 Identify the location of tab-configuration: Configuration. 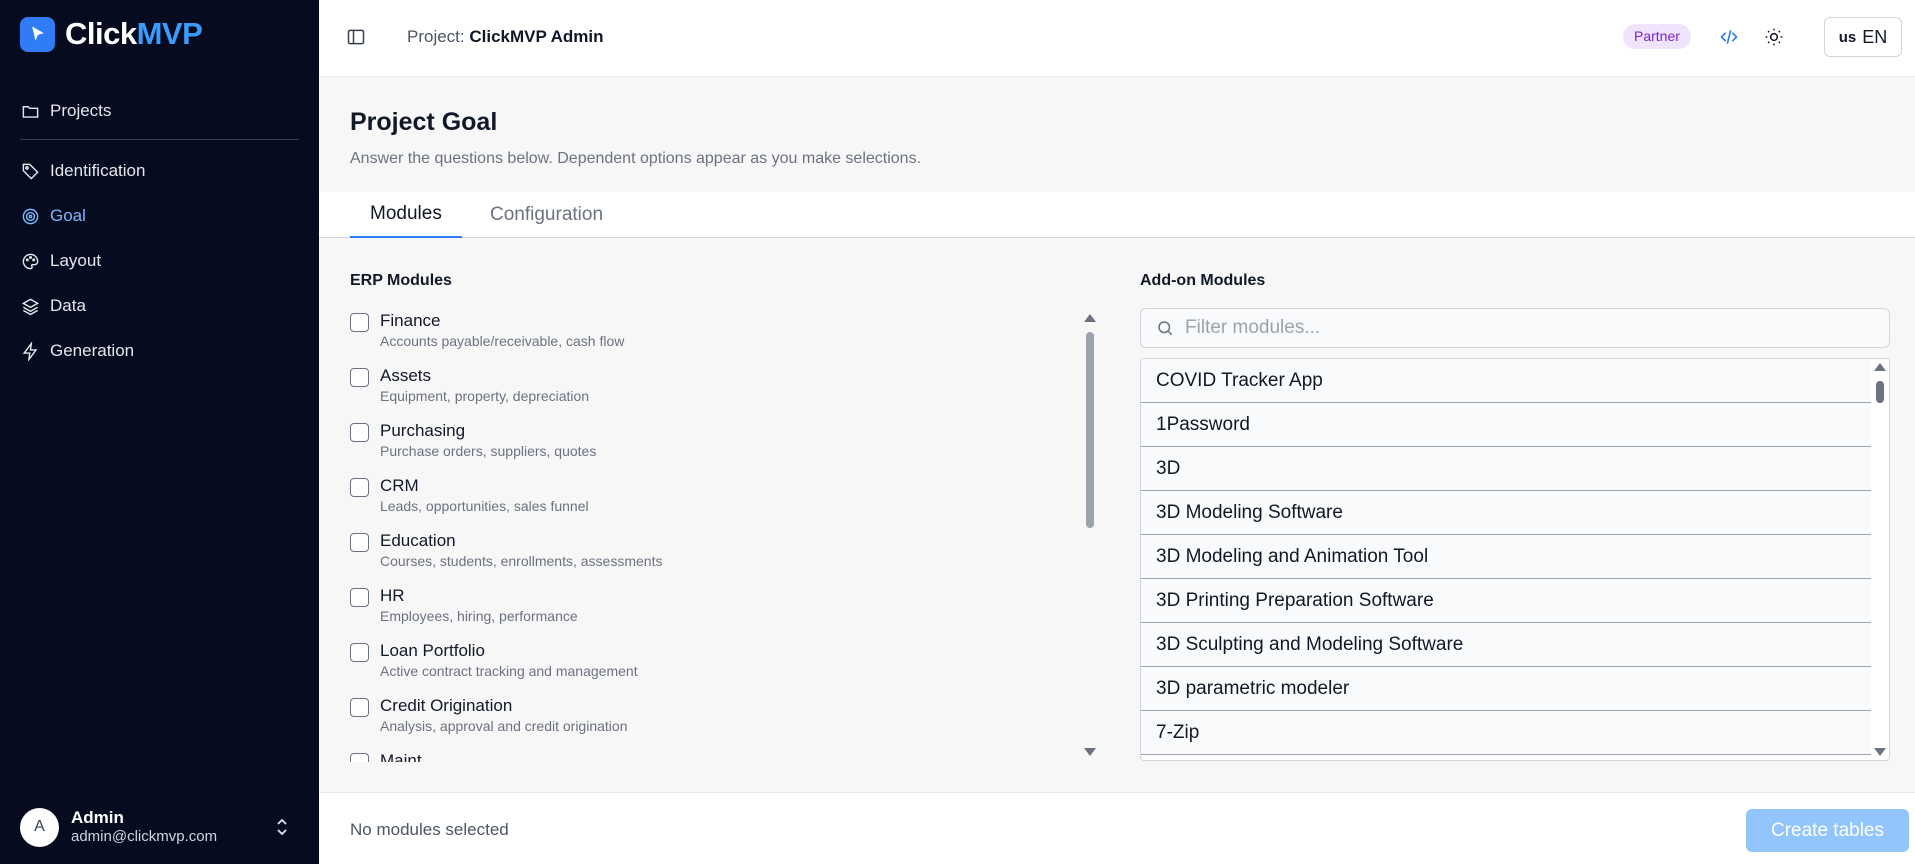
(546, 215).